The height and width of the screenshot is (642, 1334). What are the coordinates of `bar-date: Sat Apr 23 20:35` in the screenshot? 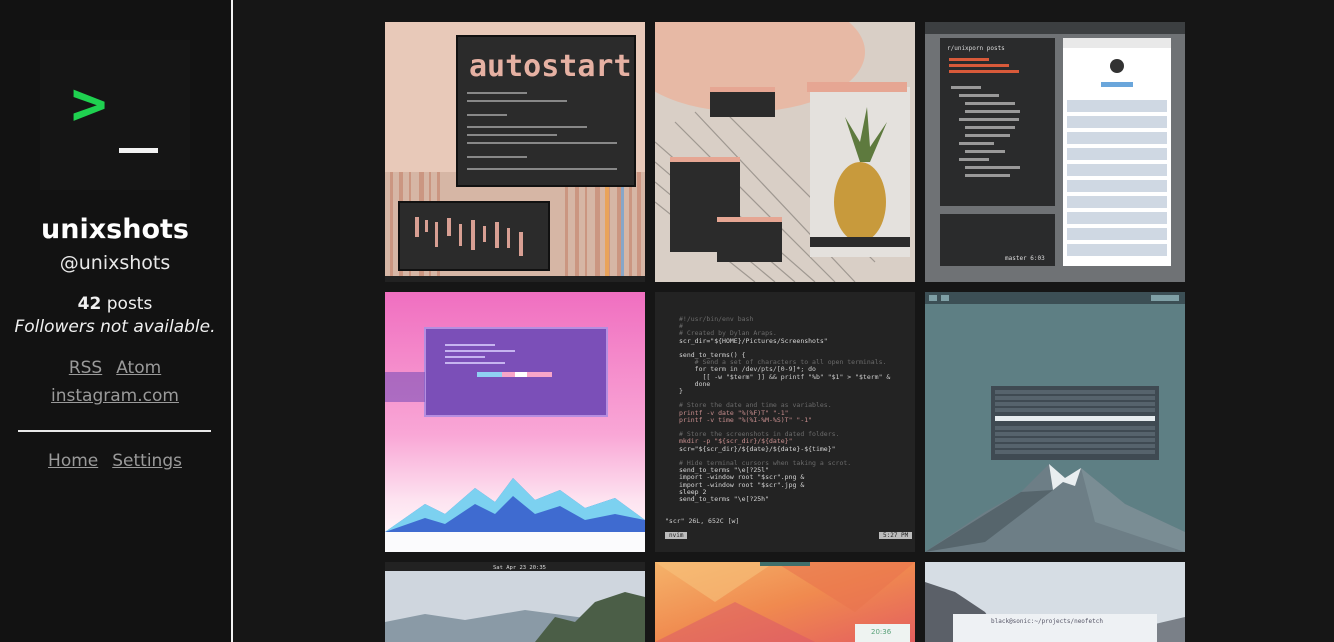 It's located at (519, 568).